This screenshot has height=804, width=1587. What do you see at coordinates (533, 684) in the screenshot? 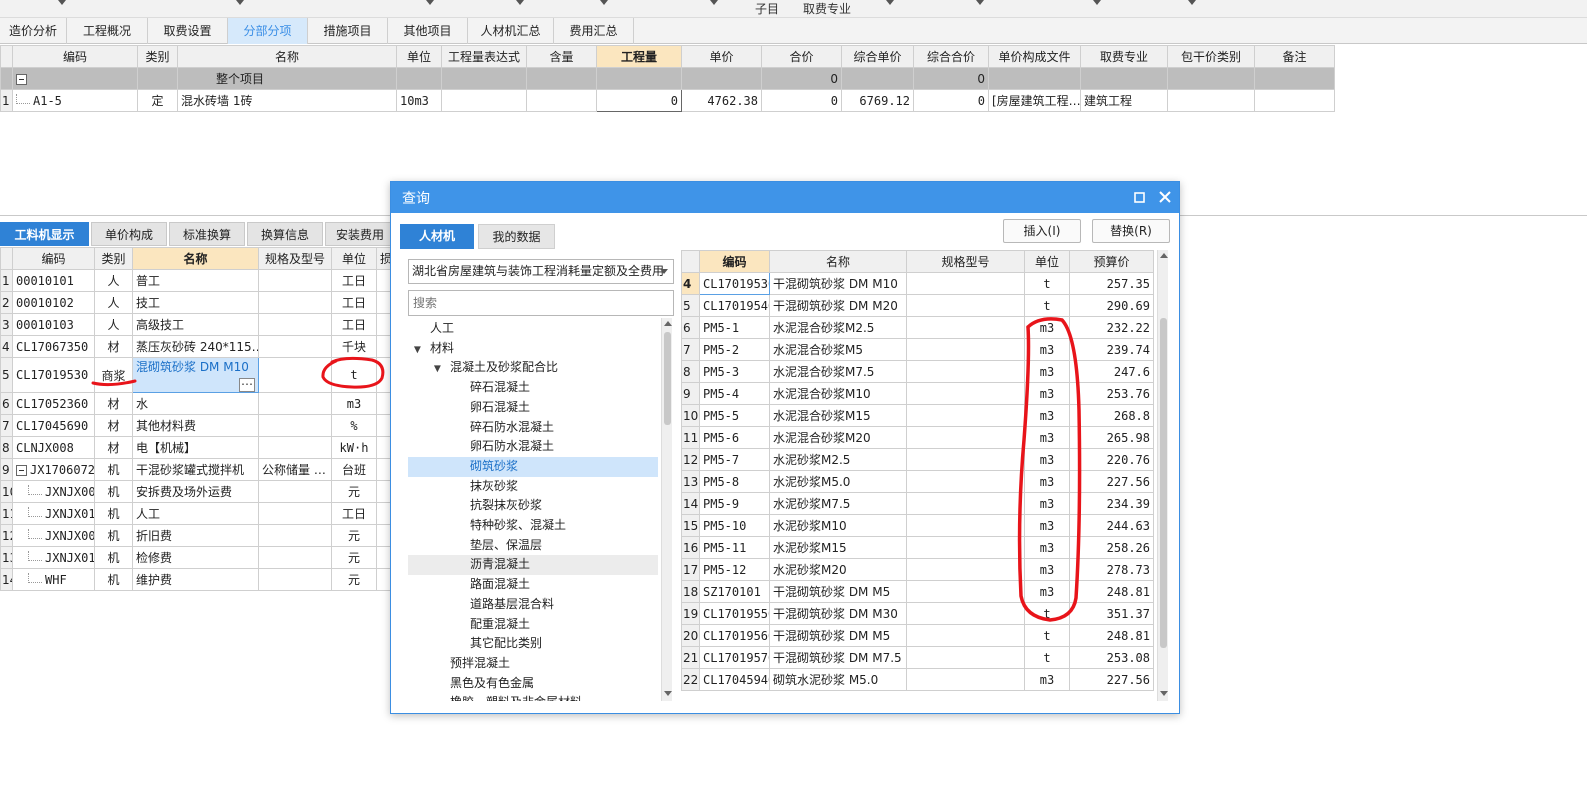
I see `tree-item: 黑色及有色金属` at bounding box center [533, 684].